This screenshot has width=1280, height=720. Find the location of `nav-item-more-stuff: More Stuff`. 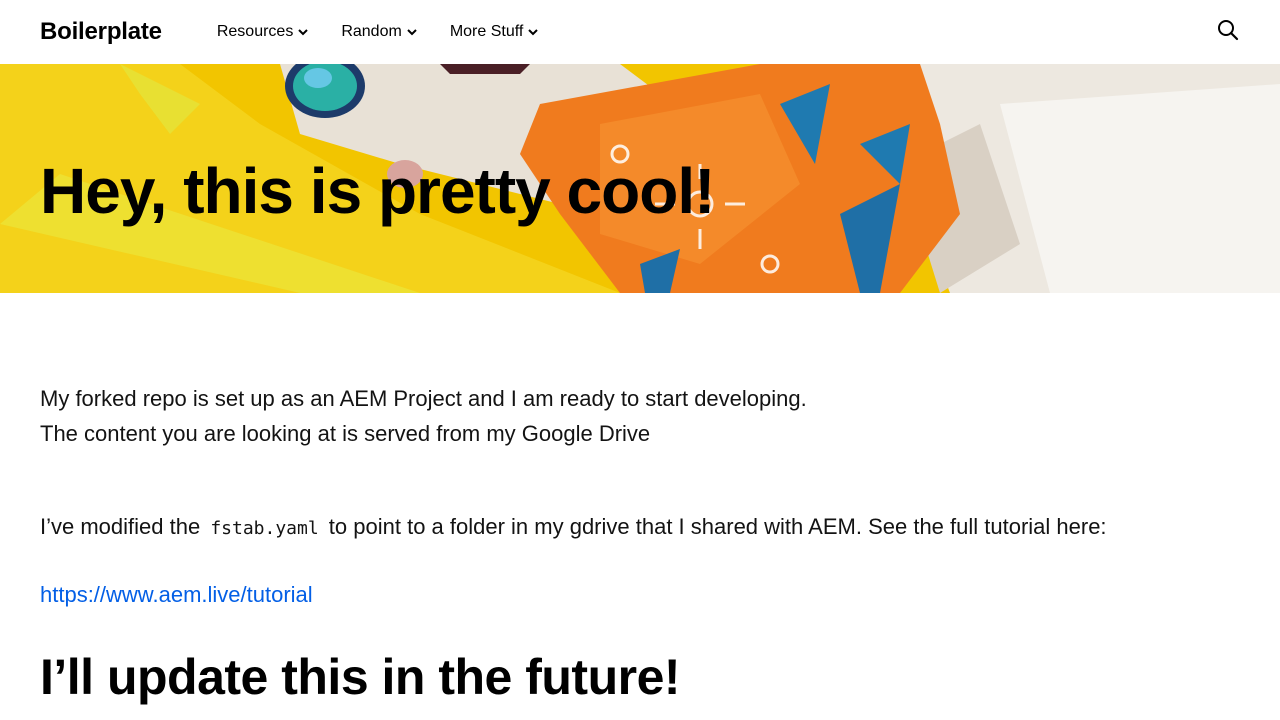

nav-item-more-stuff: More Stuff is located at coordinates (495, 32).